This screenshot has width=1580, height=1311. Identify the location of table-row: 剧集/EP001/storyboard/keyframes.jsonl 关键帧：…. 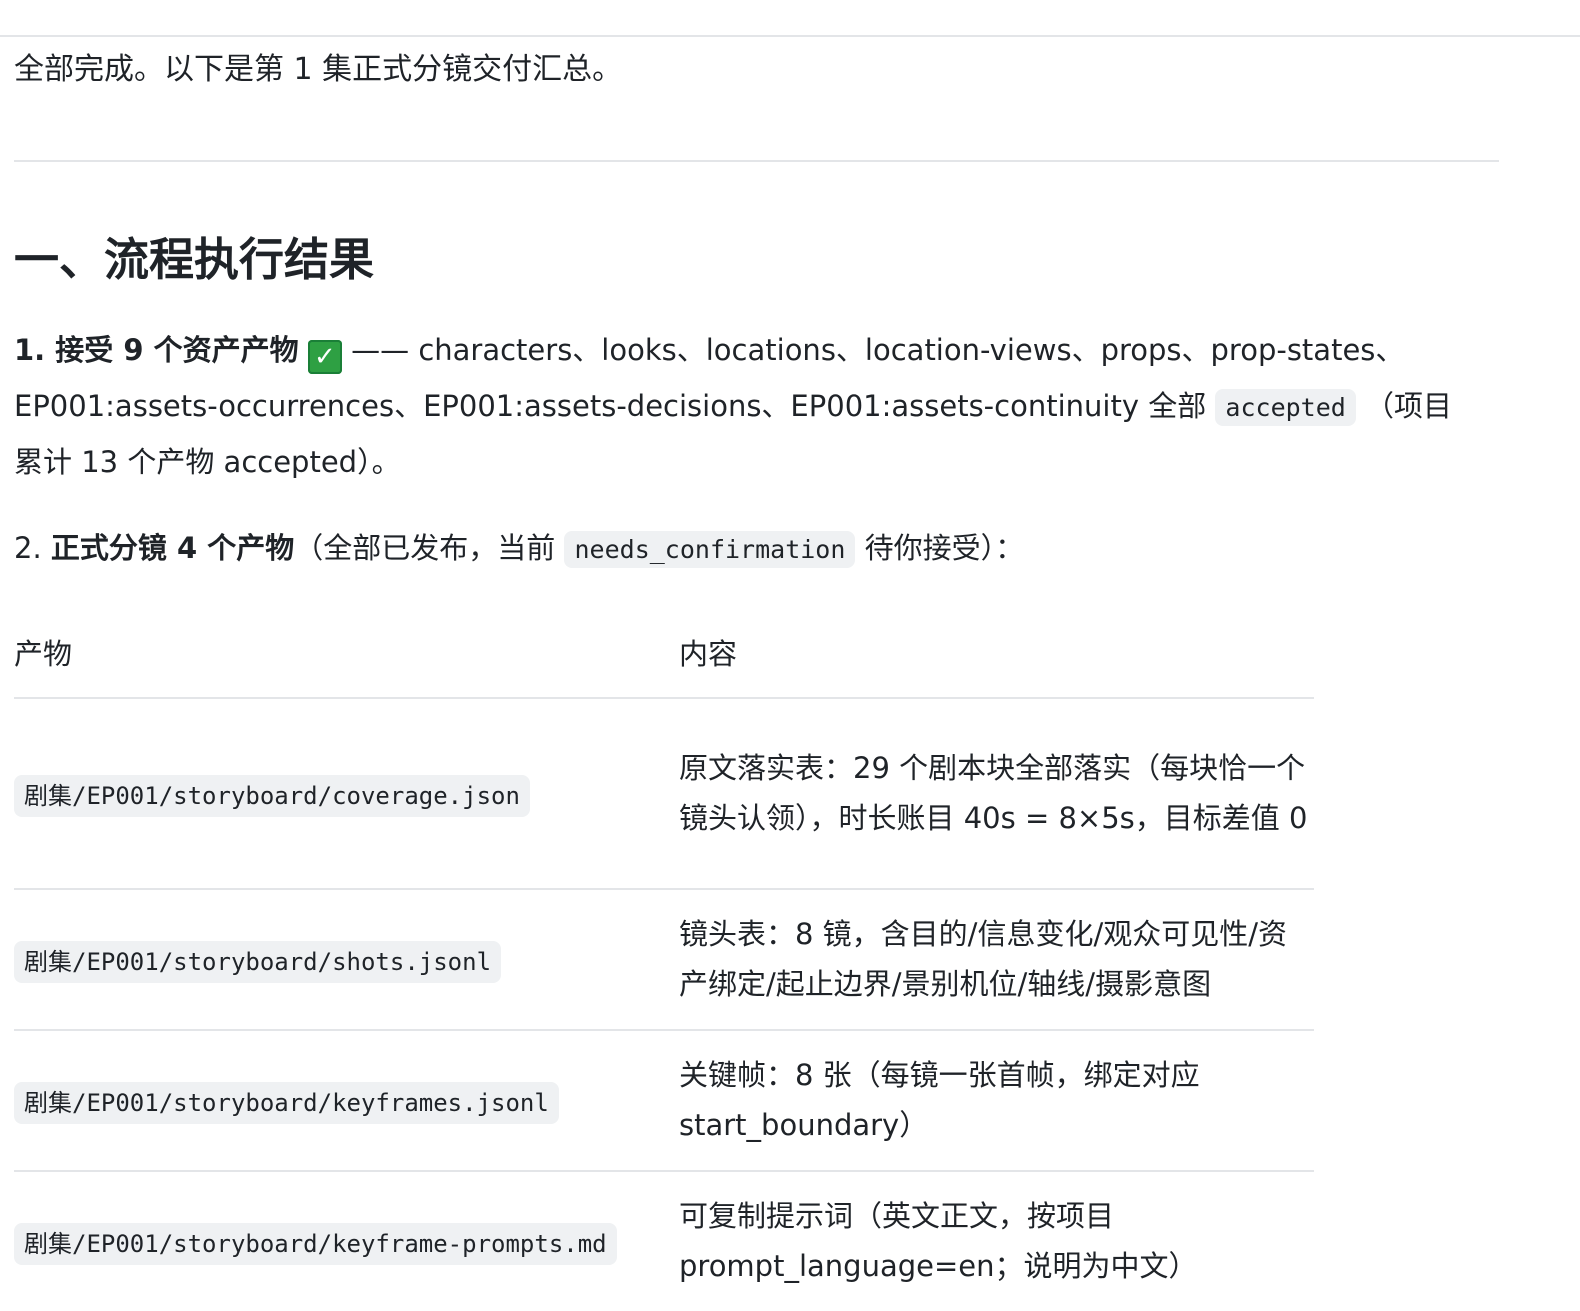
(664, 1101).